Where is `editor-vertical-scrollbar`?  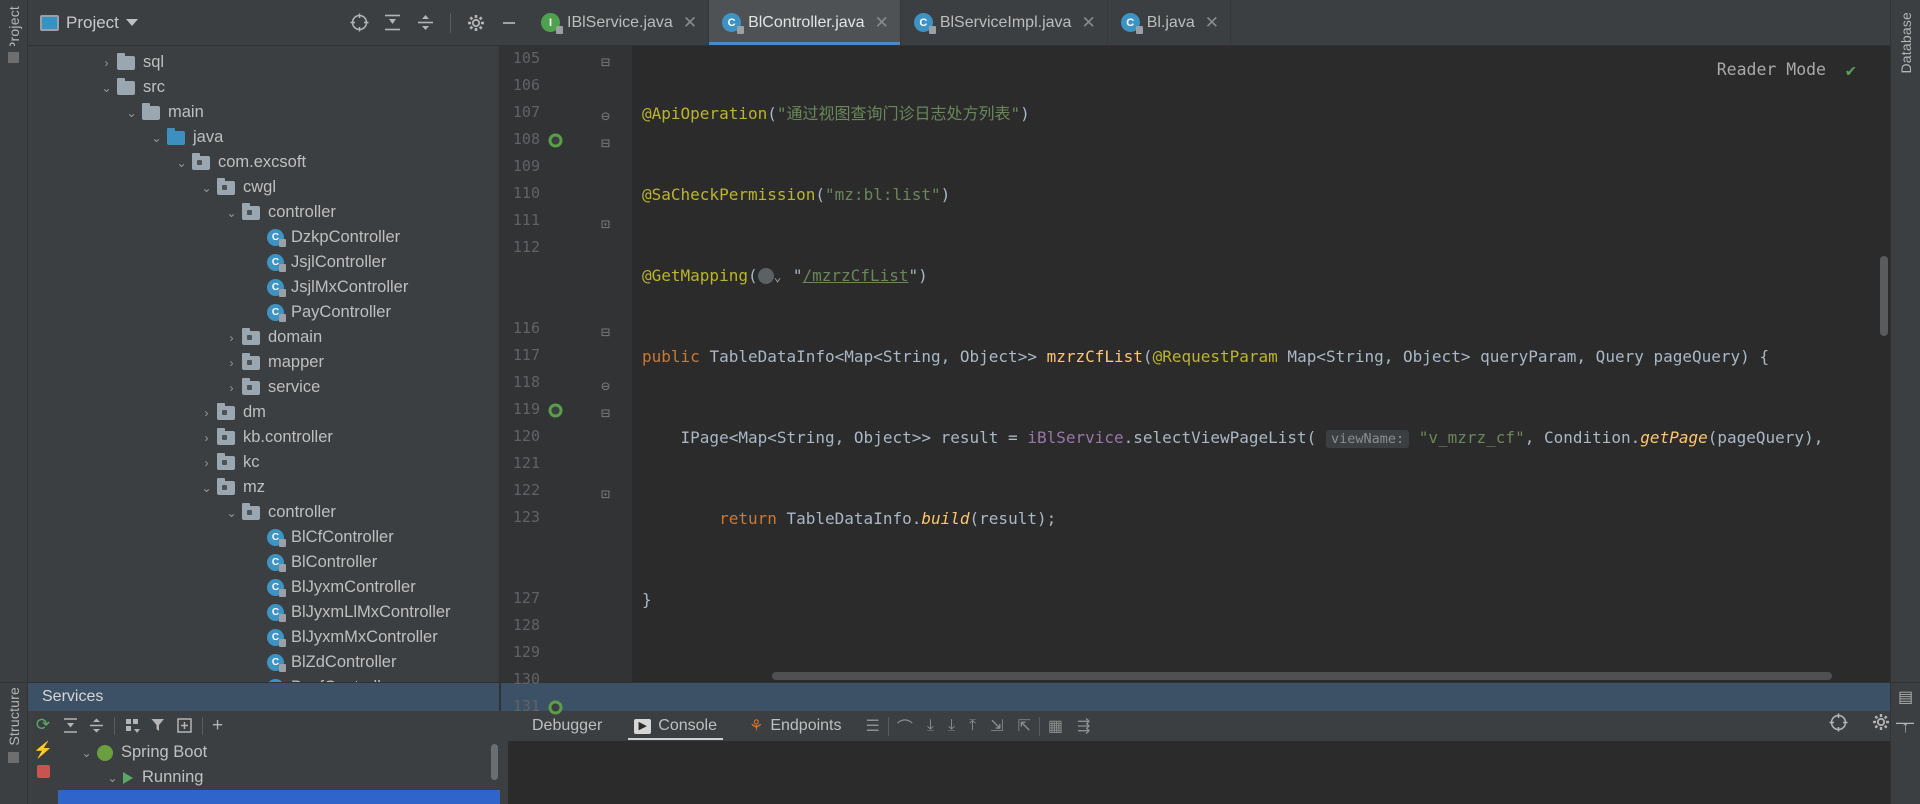 editor-vertical-scrollbar is located at coordinates (1884, 296).